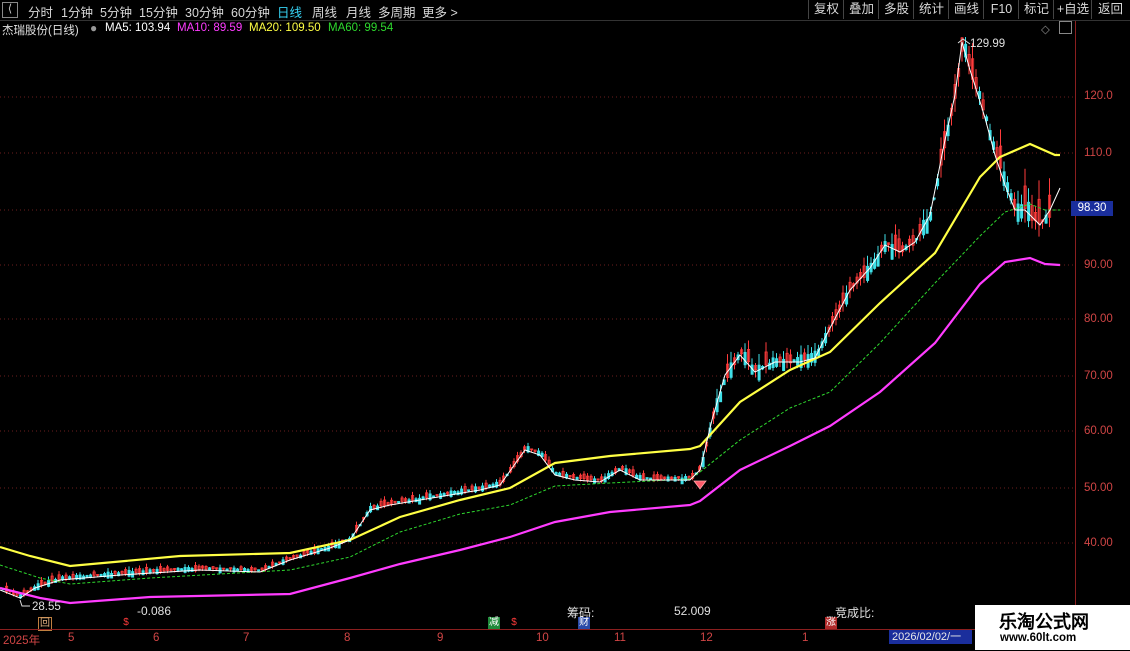  Describe the element at coordinates (964, 41) in the screenshot. I see `high-price-marker` at that location.